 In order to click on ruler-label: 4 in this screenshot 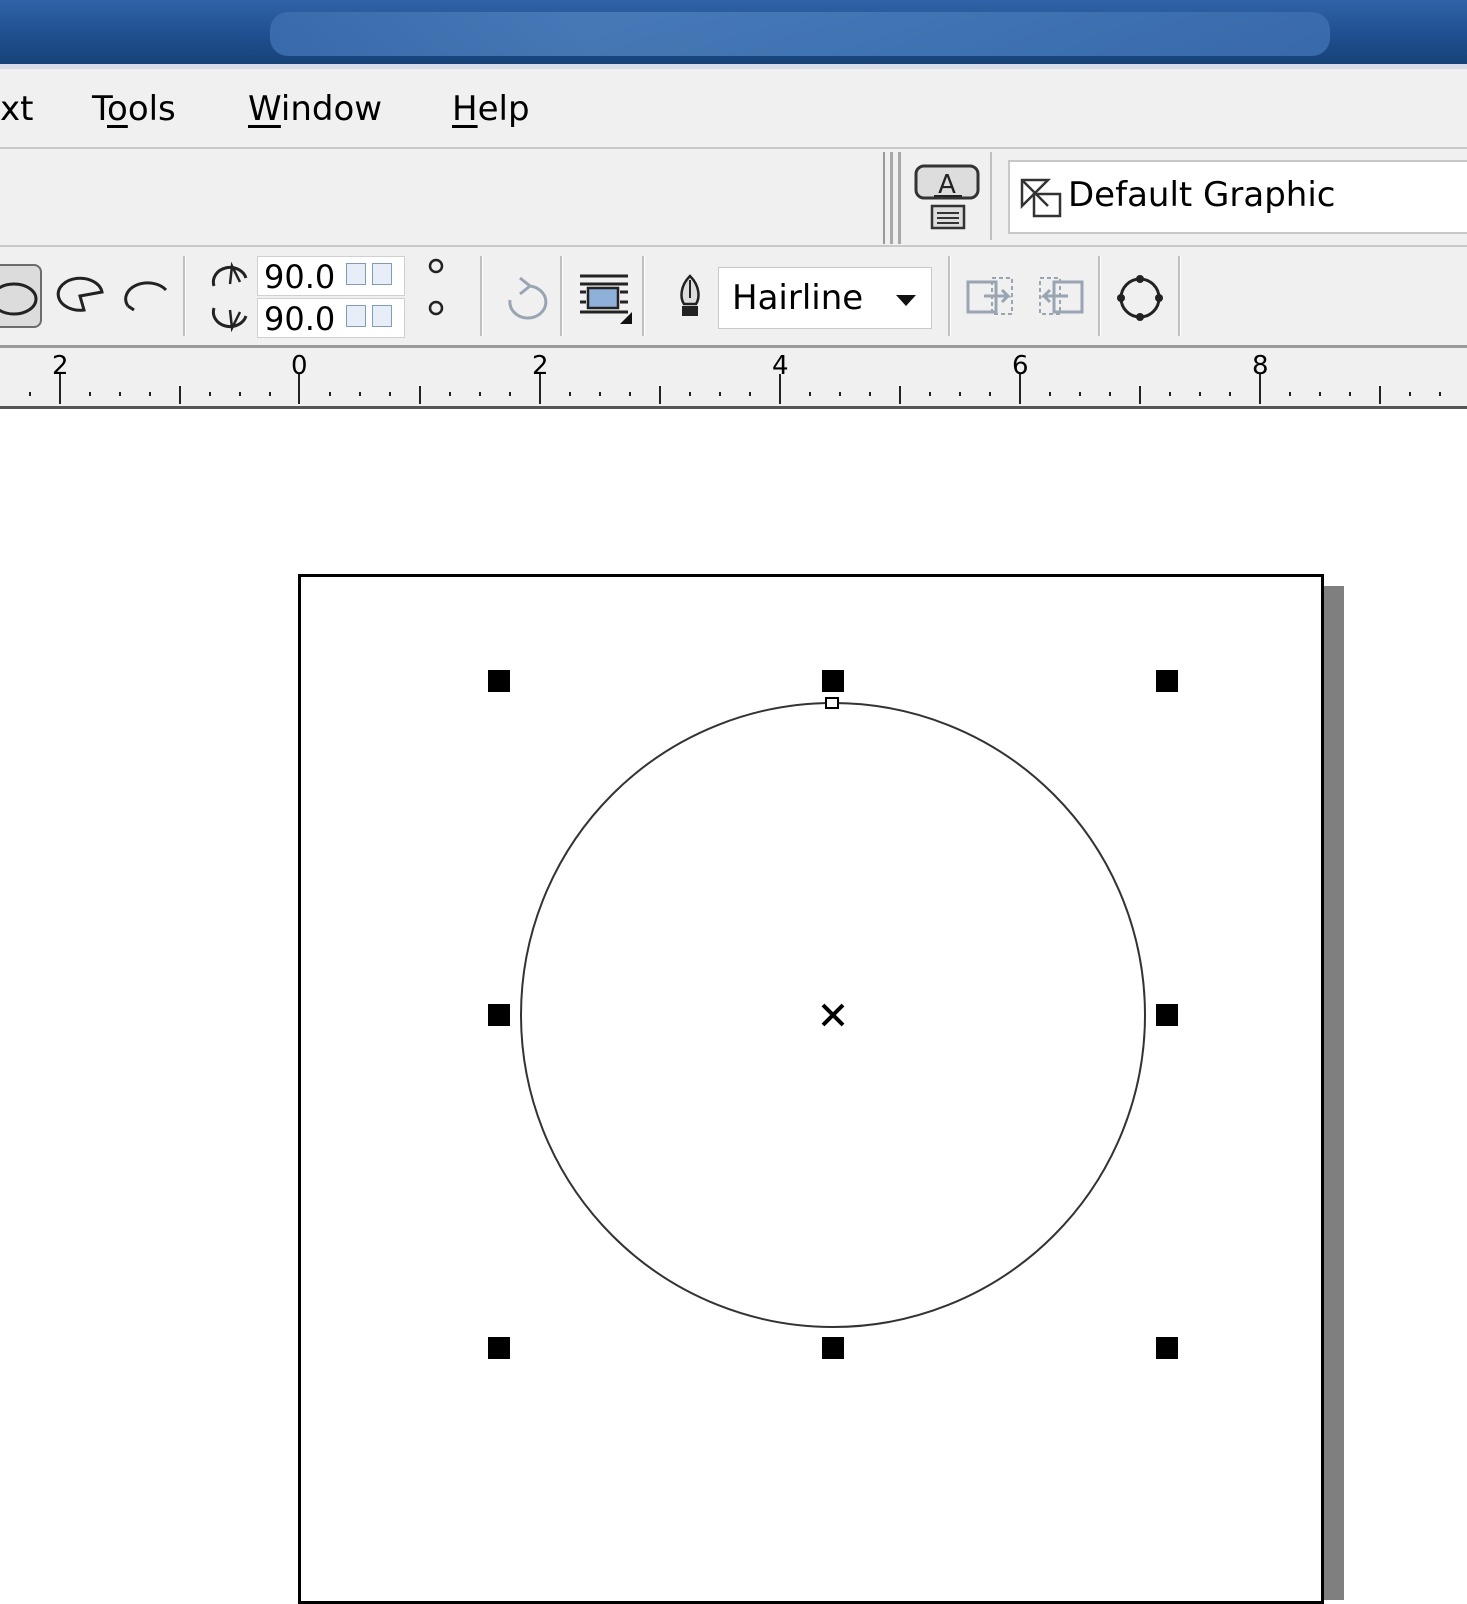, I will do `click(780, 366)`.